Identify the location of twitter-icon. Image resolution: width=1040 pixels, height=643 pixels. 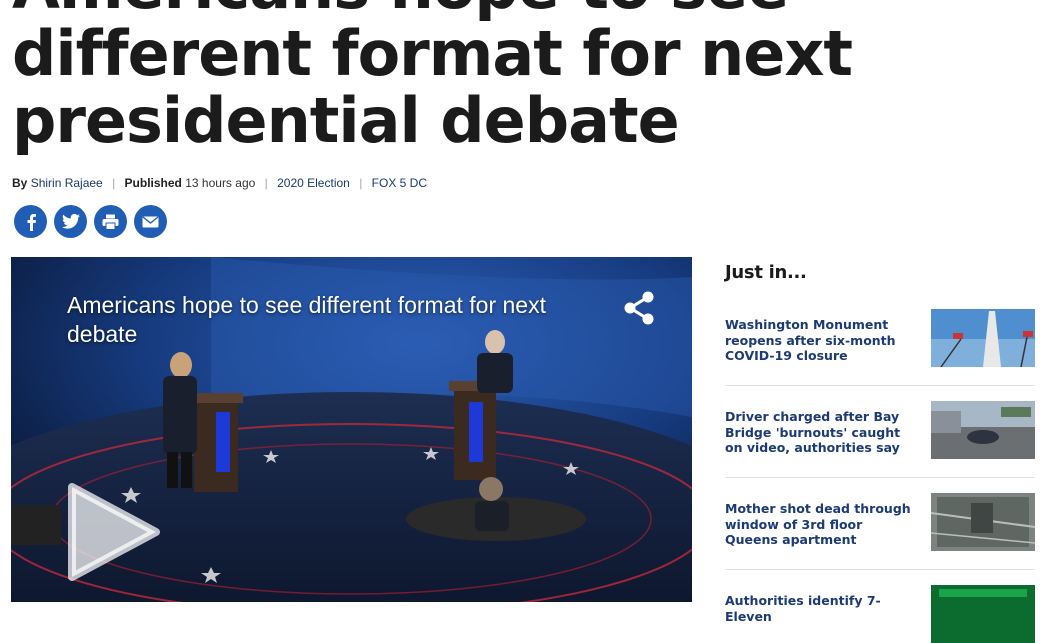
(70, 221).